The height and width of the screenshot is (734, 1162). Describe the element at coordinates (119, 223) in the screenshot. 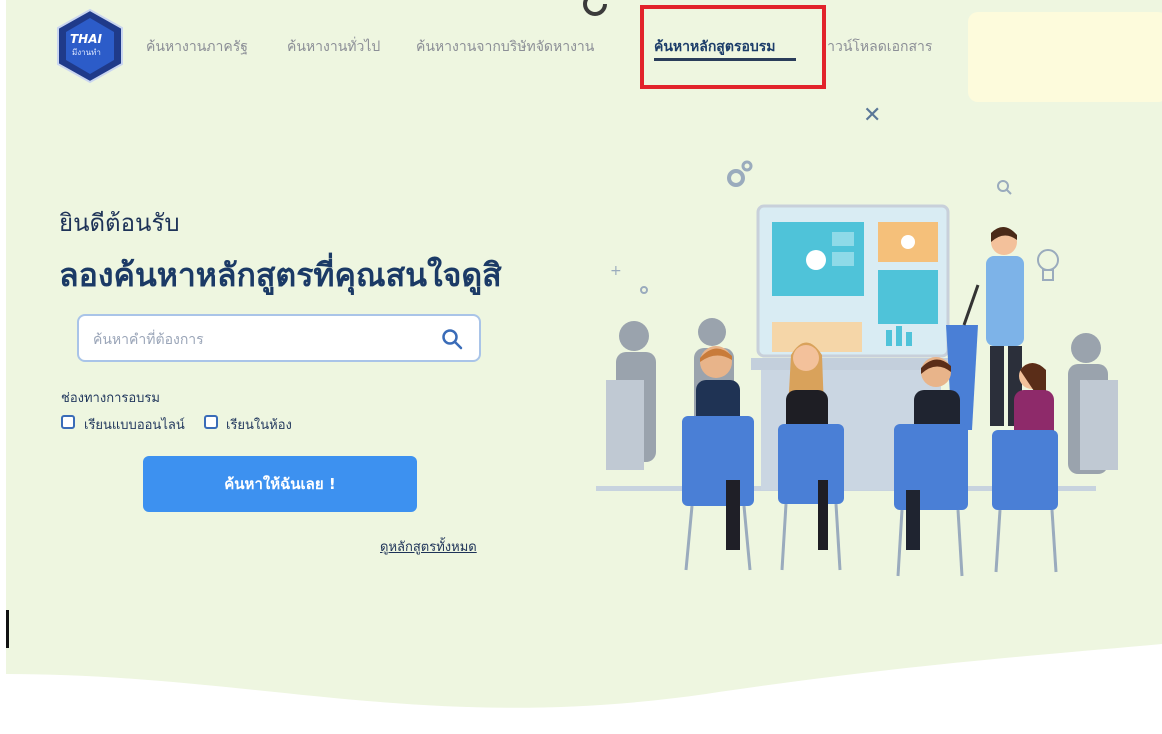

I see `welcome-text: ยินดีต้อนรับ` at that location.